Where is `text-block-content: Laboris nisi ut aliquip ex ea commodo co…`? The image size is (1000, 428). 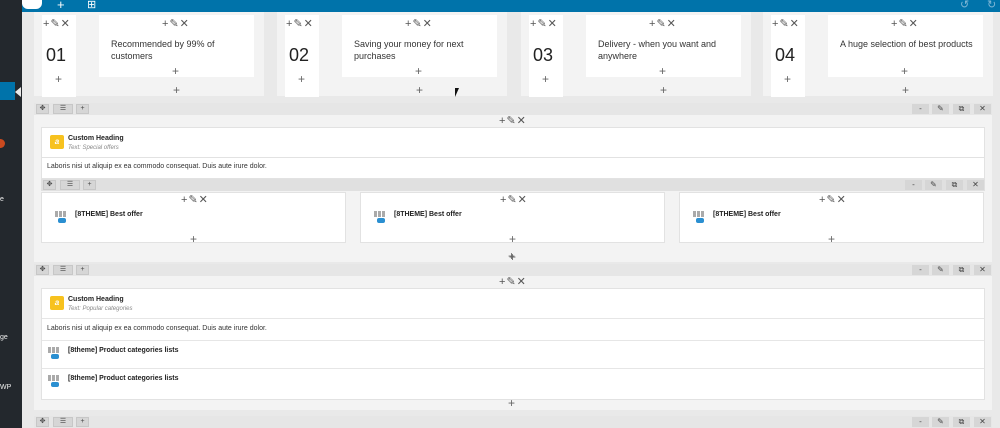
text-block-content: Laboris nisi ut aliquip ex ea commodo co… is located at coordinates (157, 328).